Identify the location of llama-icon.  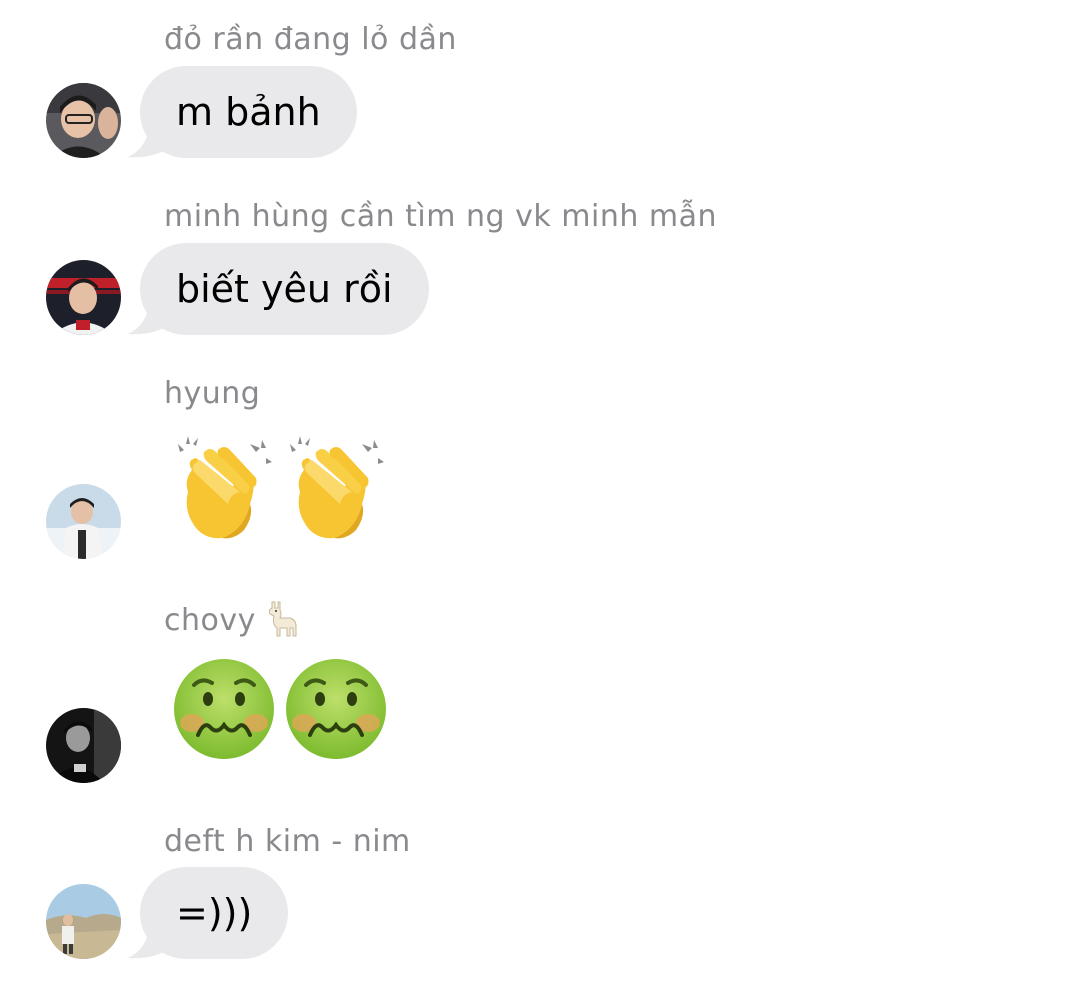
(282, 619).